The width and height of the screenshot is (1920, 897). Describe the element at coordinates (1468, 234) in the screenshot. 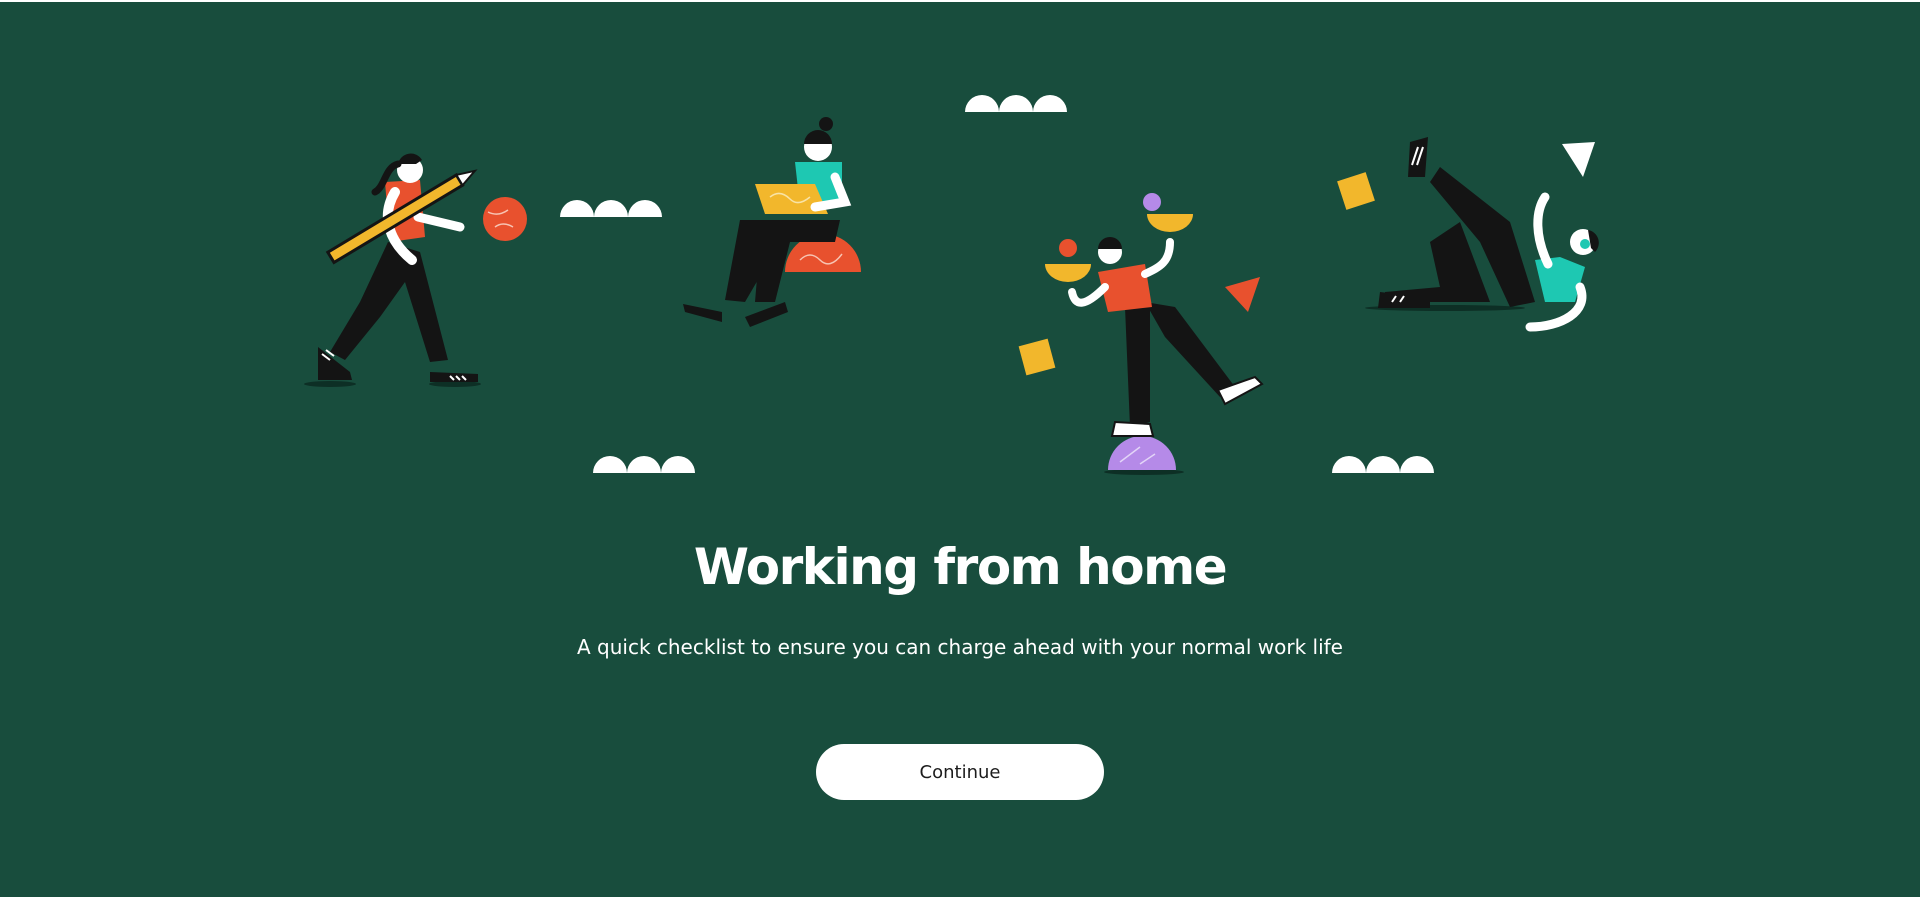

I see `reclining-person-figure` at that location.